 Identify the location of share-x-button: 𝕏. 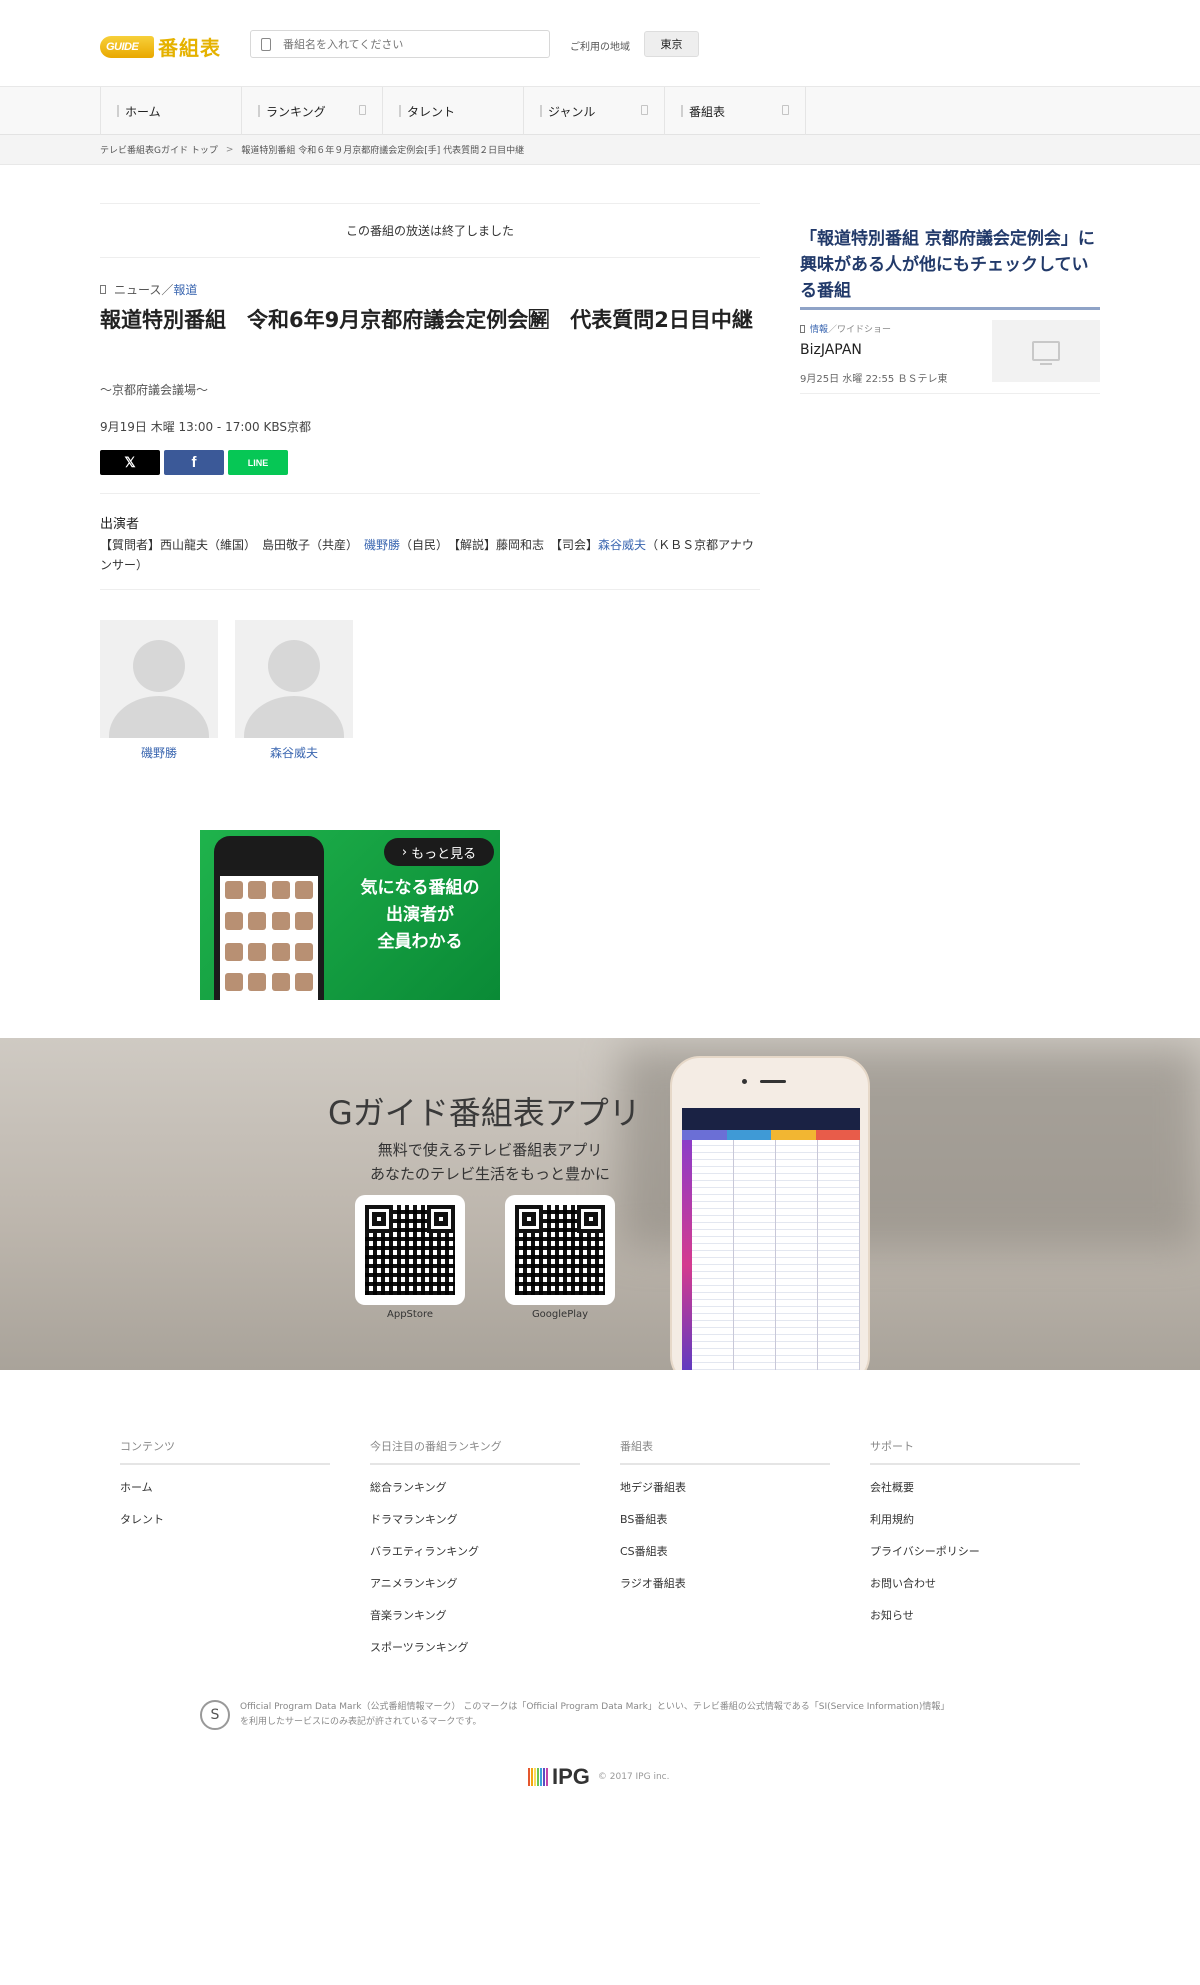
(130, 462).